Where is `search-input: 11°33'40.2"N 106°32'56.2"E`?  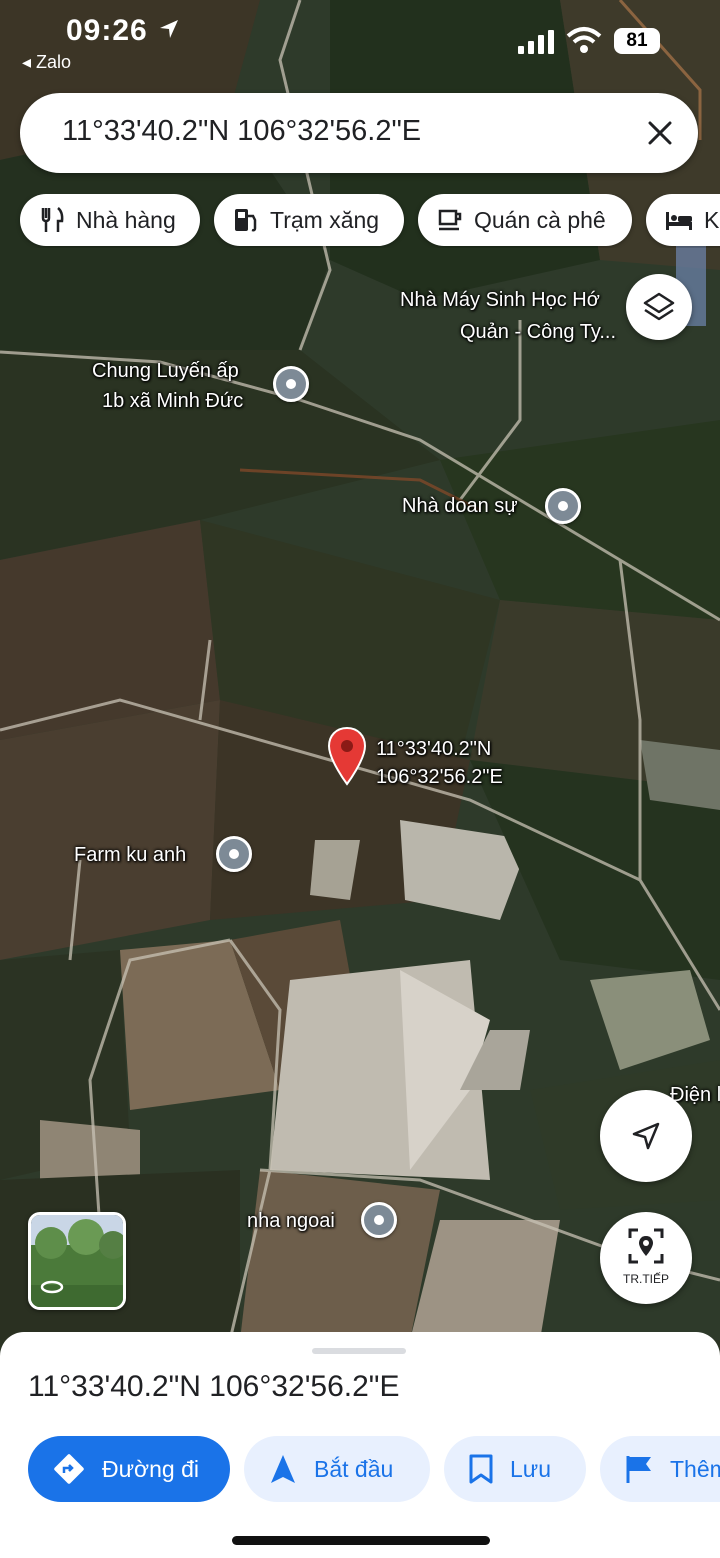
search-input: 11°33'40.2"N 106°32'56.2"E is located at coordinates (241, 131).